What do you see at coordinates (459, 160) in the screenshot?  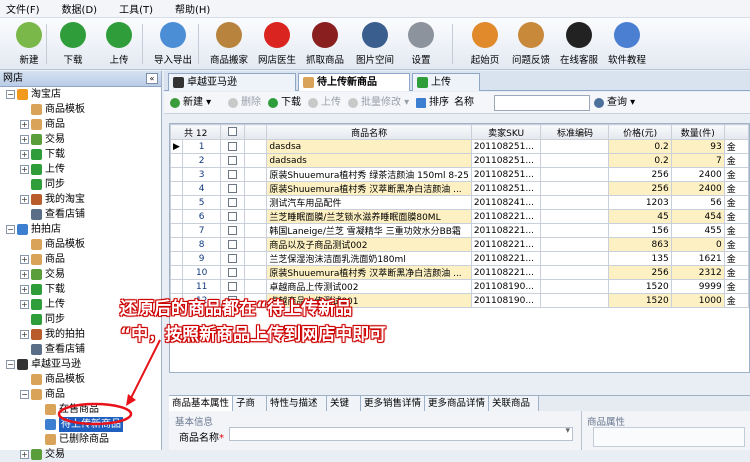 I see `table-row: 2 dadsads 201108251... 0.2 7 金` at bounding box center [459, 160].